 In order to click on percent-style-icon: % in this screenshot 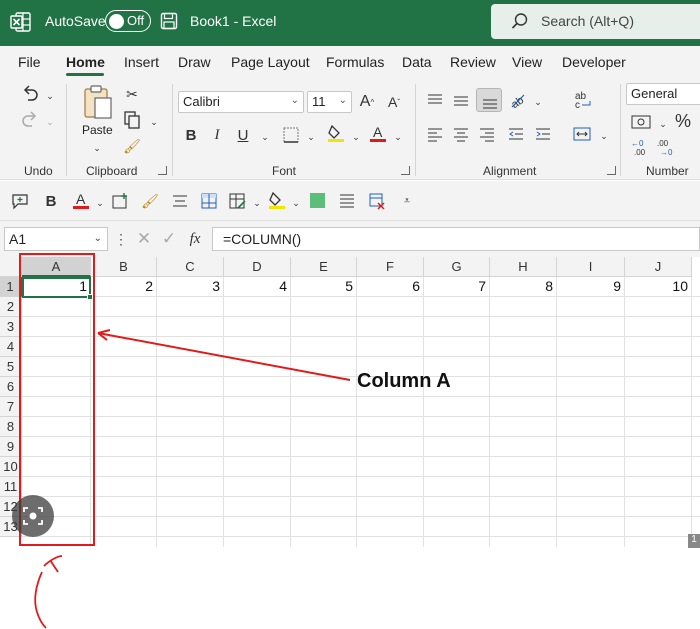, I will do `click(683, 121)`.